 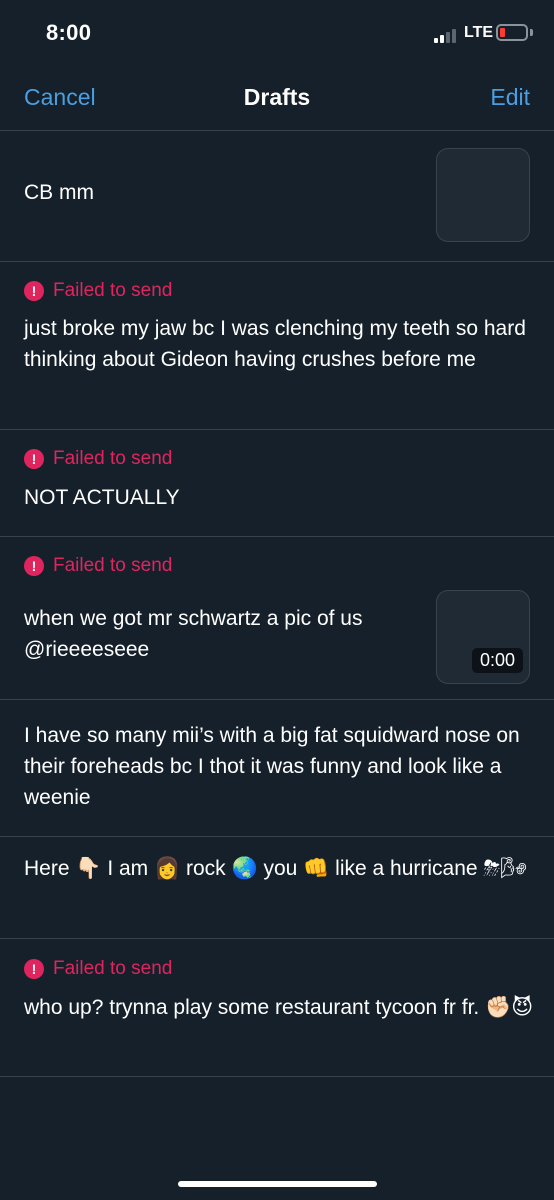 What do you see at coordinates (277, 1184) in the screenshot?
I see `home-indicator` at bounding box center [277, 1184].